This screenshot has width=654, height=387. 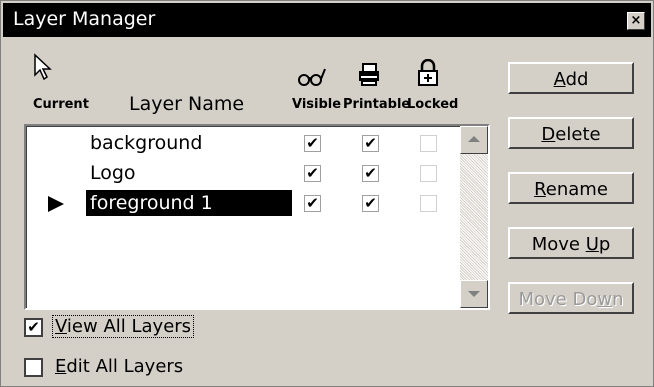 What do you see at coordinates (605, 299) in the screenshot?
I see `button-label-mnemonic: w` at bounding box center [605, 299].